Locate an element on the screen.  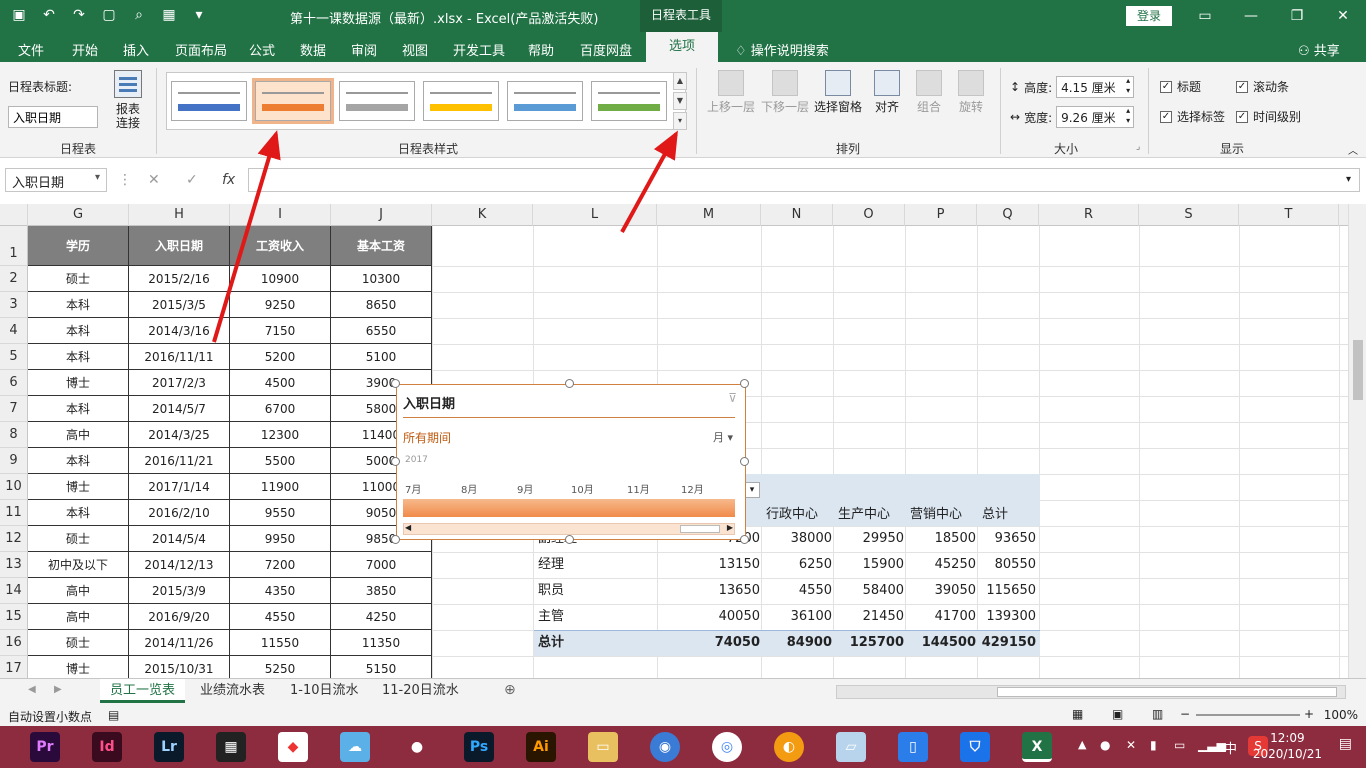
tab-page-layout: 页面布局 is located at coordinates (201, 49).